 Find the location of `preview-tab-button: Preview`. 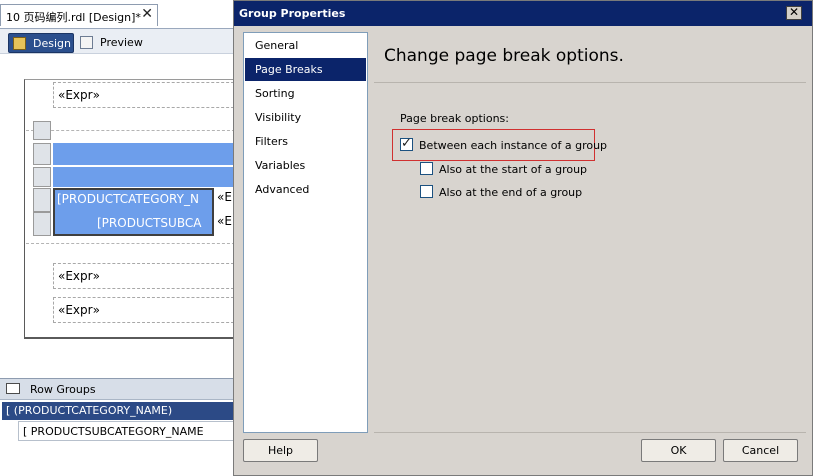

preview-tab-button: Preview is located at coordinates (115, 43).